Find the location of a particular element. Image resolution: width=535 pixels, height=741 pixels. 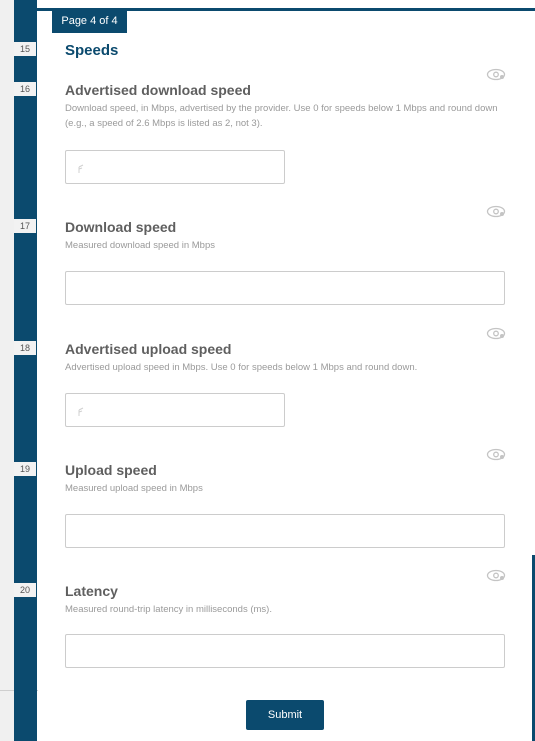

submit-button: Submit is located at coordinates (285, 715).